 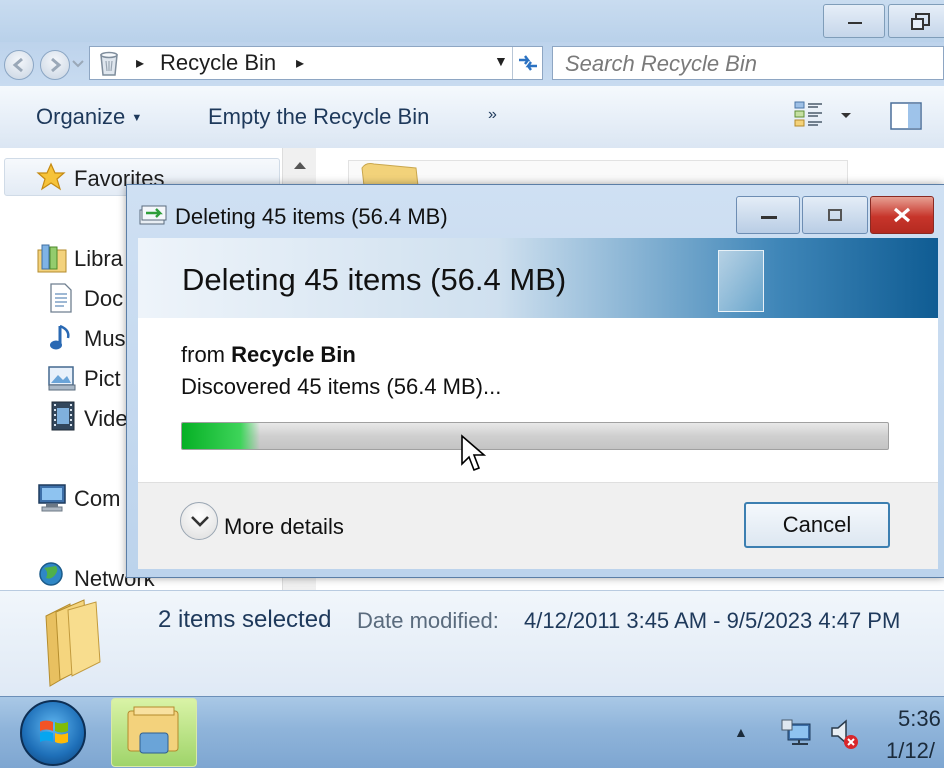 What do you see at coordinates (137, 118) in the screenshot?
I see `organize-dropdown-icon: ▼` at bounding box center [137, 118].